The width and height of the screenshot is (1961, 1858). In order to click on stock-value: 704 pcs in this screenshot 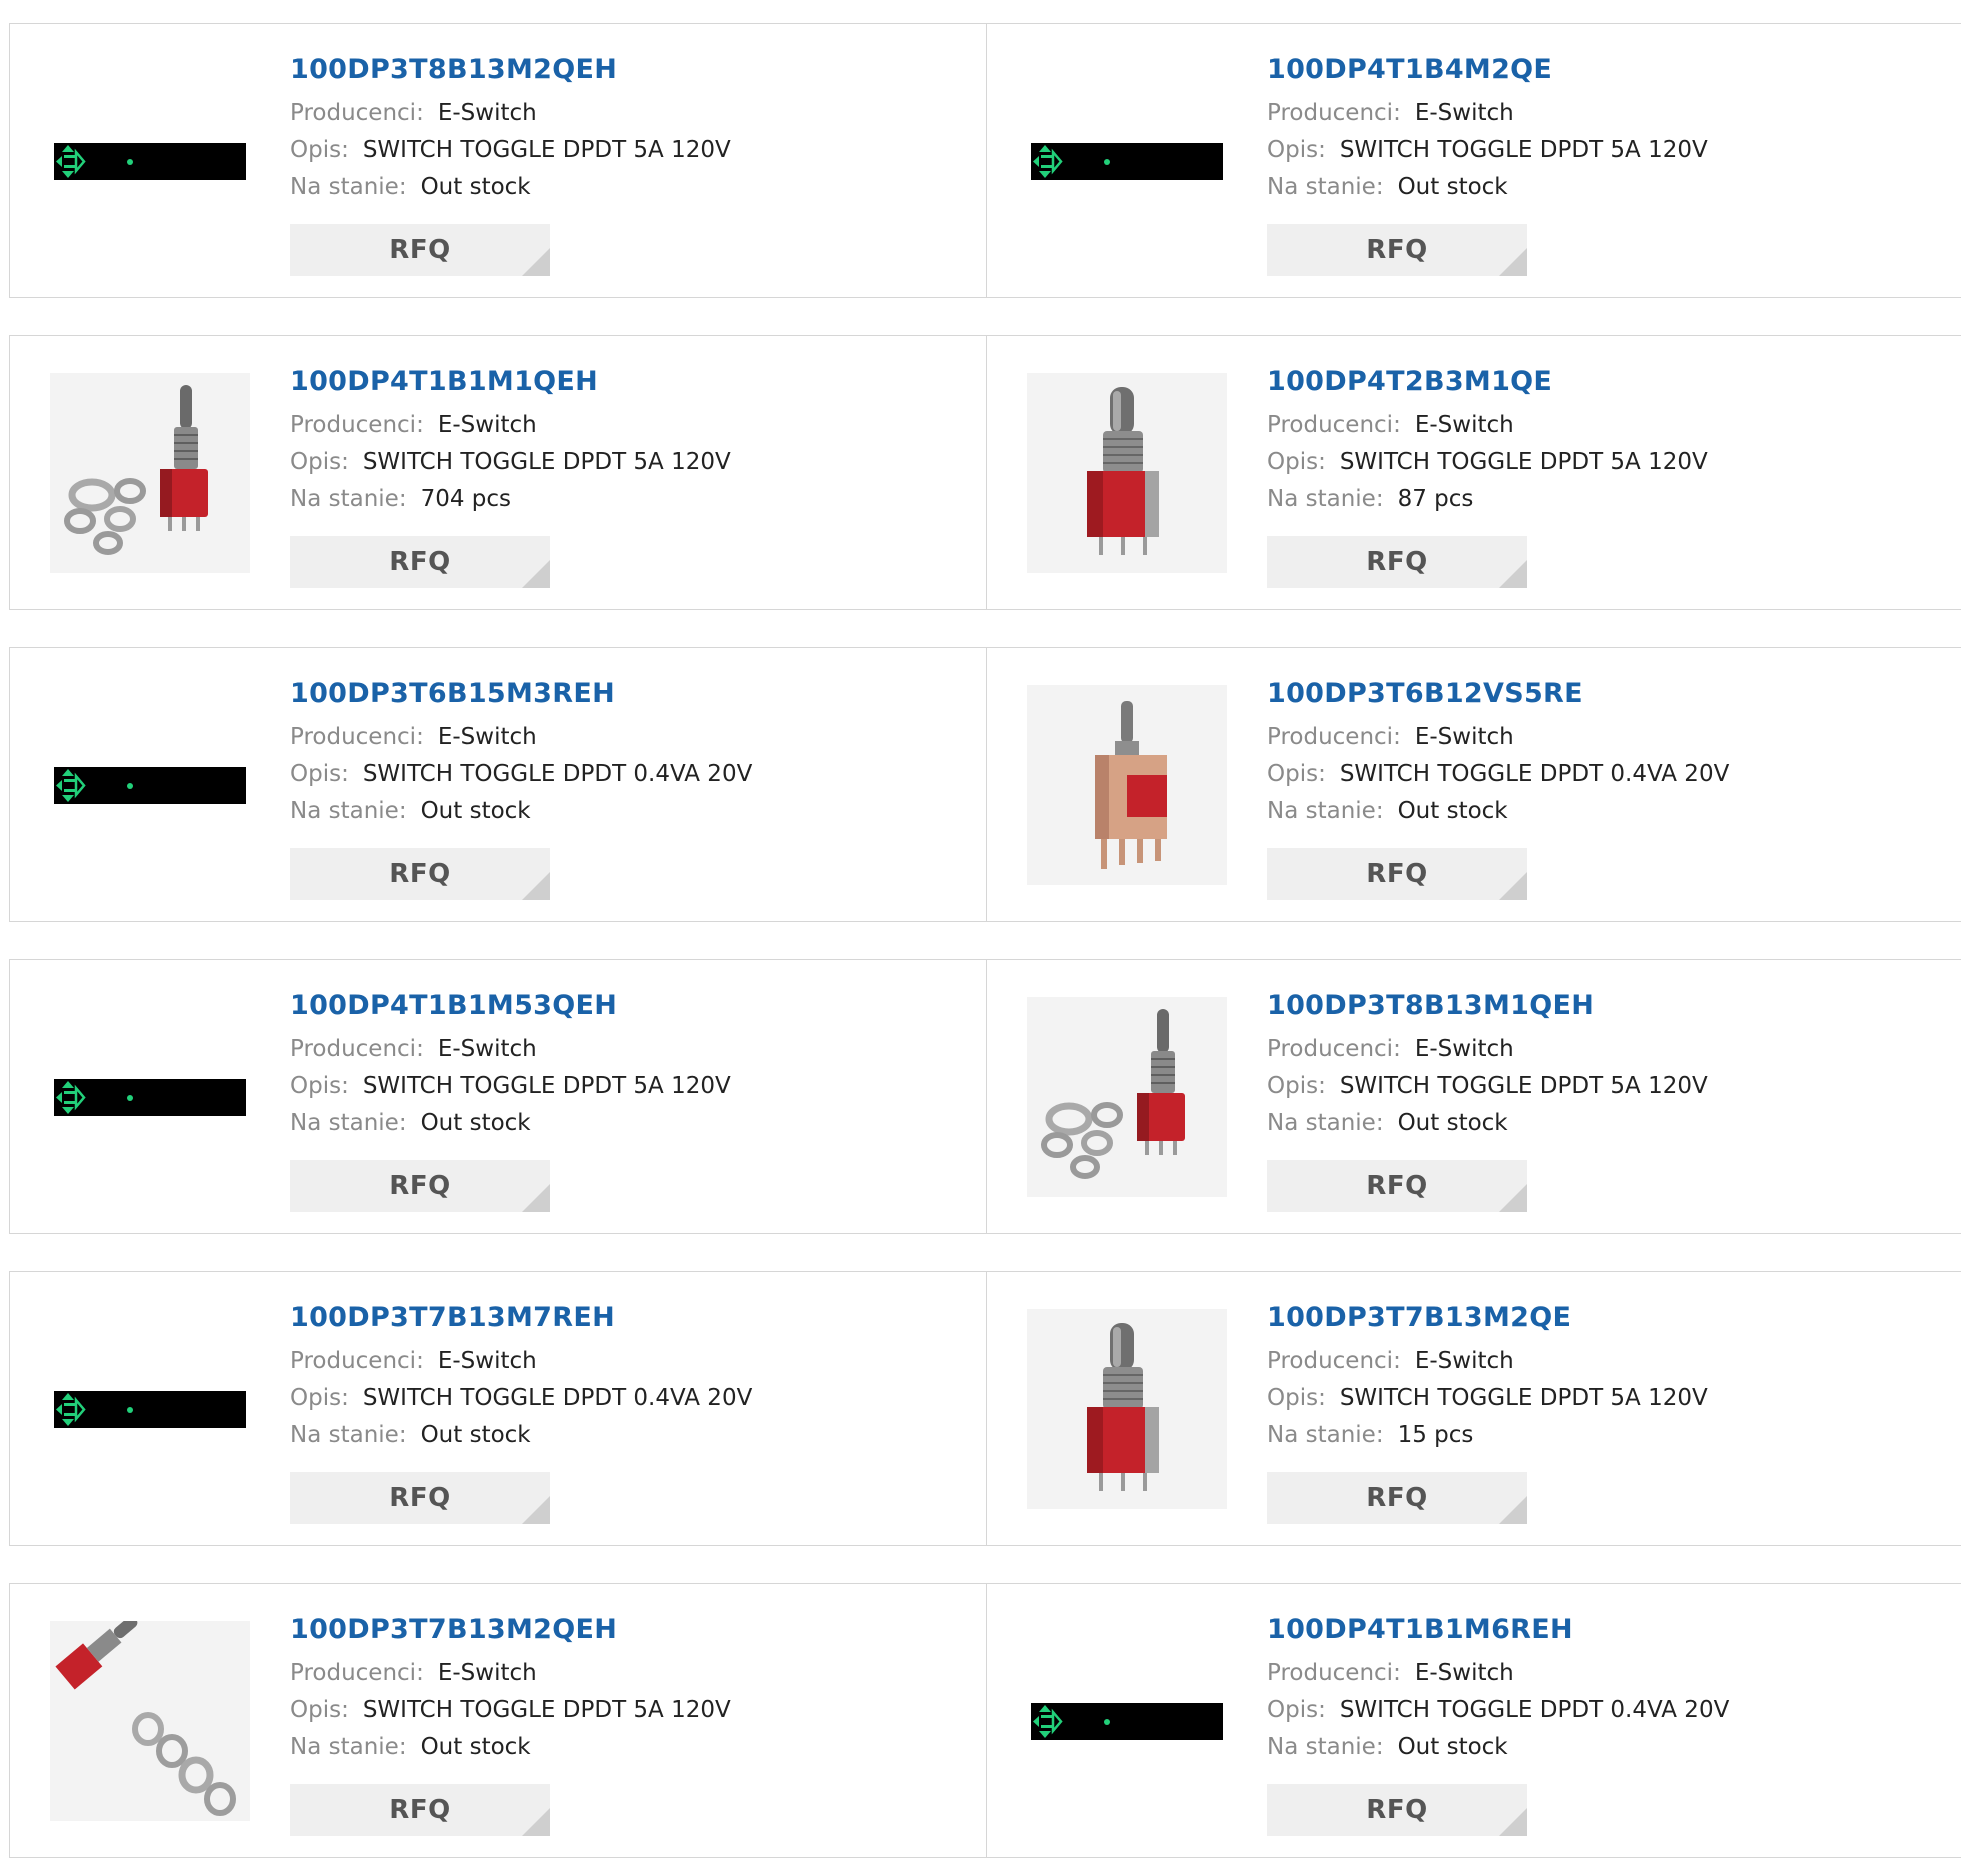, I will do `click(466, 499)`.